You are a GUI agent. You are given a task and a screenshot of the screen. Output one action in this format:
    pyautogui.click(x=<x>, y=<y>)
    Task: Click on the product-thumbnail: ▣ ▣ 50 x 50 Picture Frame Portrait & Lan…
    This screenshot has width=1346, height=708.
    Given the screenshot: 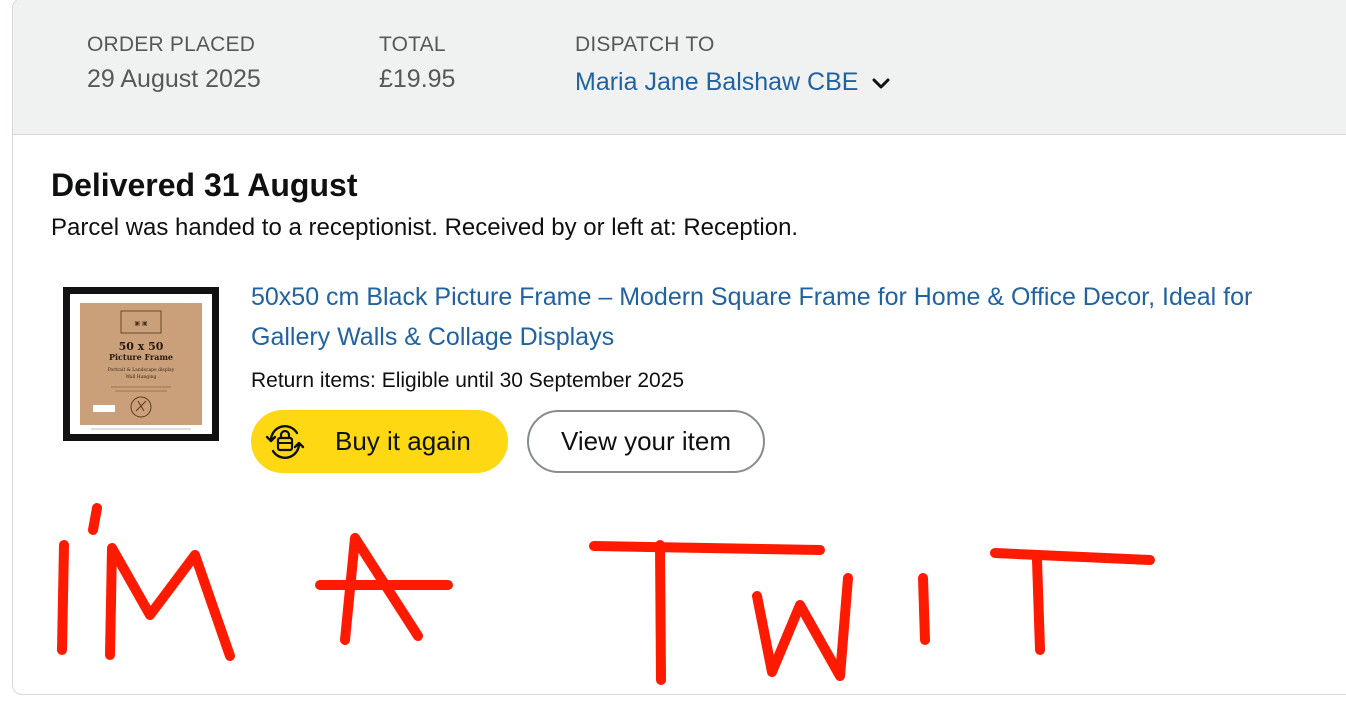 What is the action you would take?
    pyautogui.click(x=141, y=364)
    